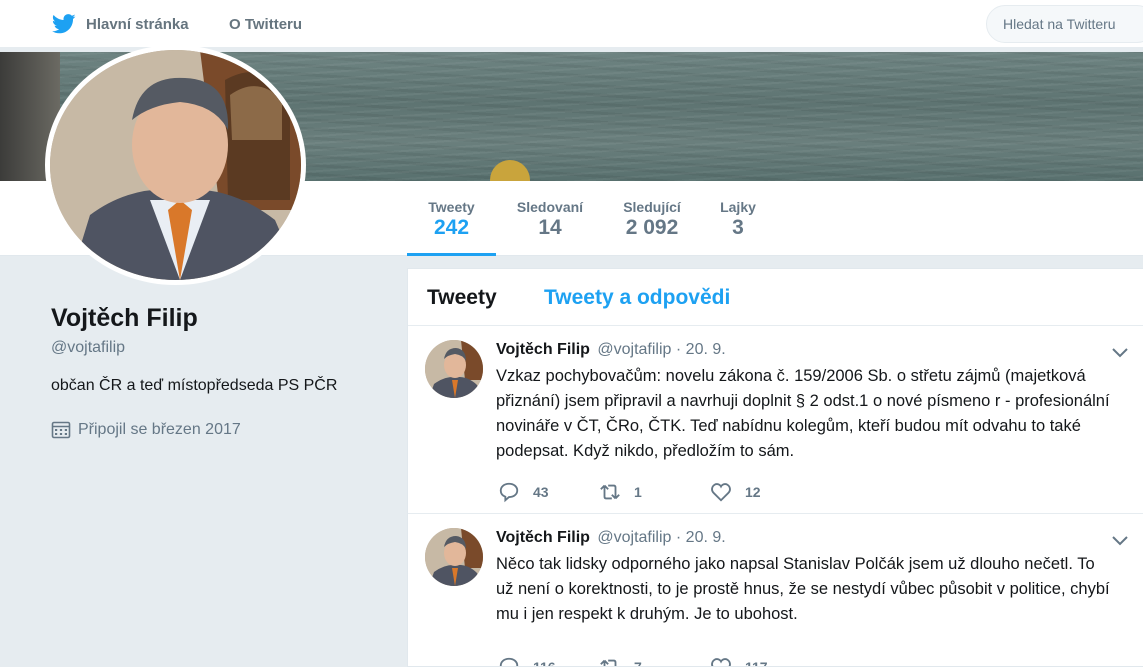 The height and width of the screenshot is (667, 1143). Describe the element at coordinates (451, 207) in the screenshot. I see `stat-tweets-label: Tweety` at that location.